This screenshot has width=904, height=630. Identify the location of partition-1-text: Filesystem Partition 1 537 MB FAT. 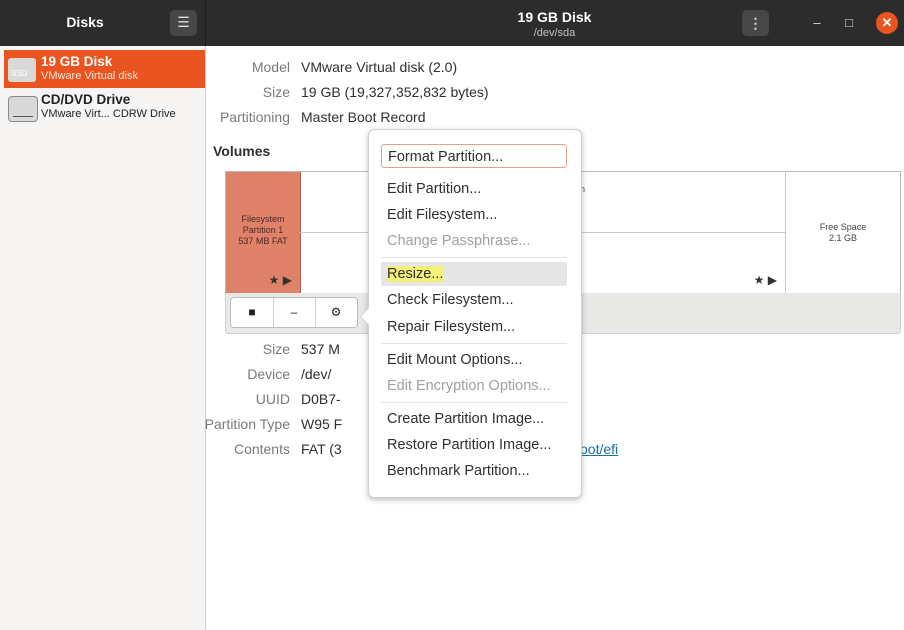
(263, 230).